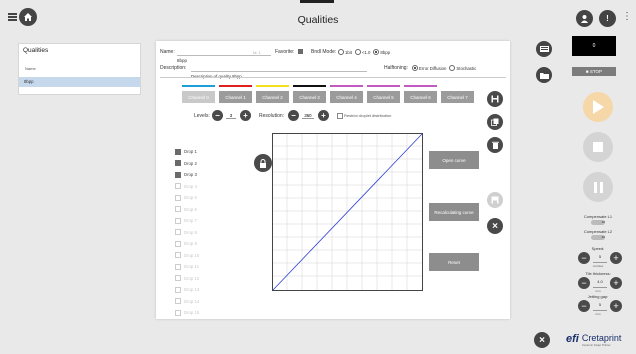 The width and height of the screenshot is (636, 354). Describe the element at coordinates (454, 160) in the screenshot. I see `open-curve-button: Open curve` at that location.